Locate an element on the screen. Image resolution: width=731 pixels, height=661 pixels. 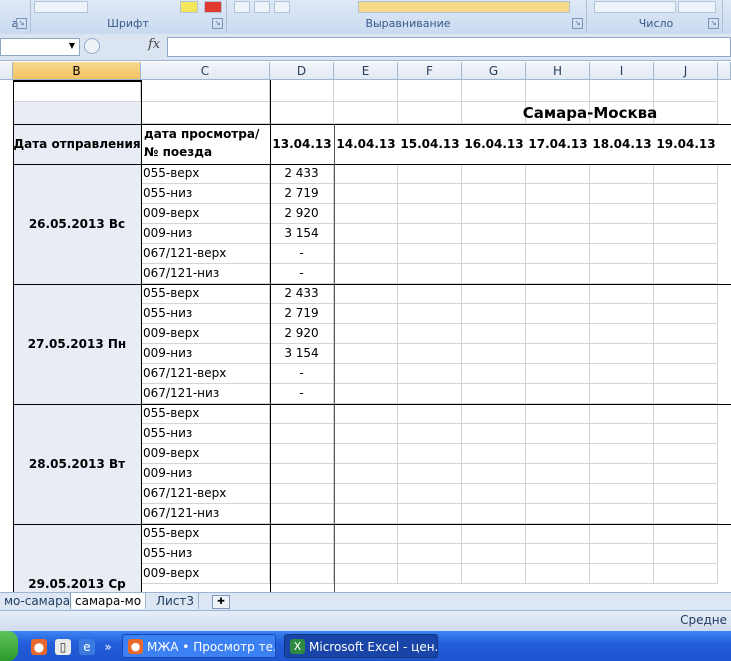
column-header-j: J is located at coordinates (686, 71).